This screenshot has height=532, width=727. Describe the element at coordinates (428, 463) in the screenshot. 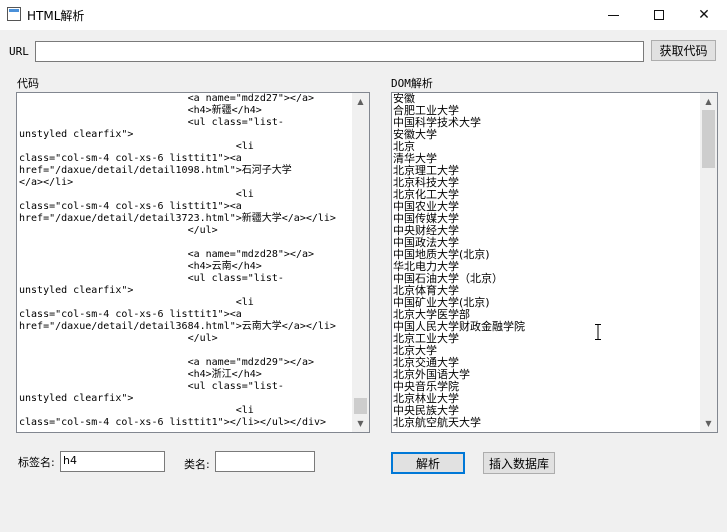

I see `parse-button: 解析` at that location.